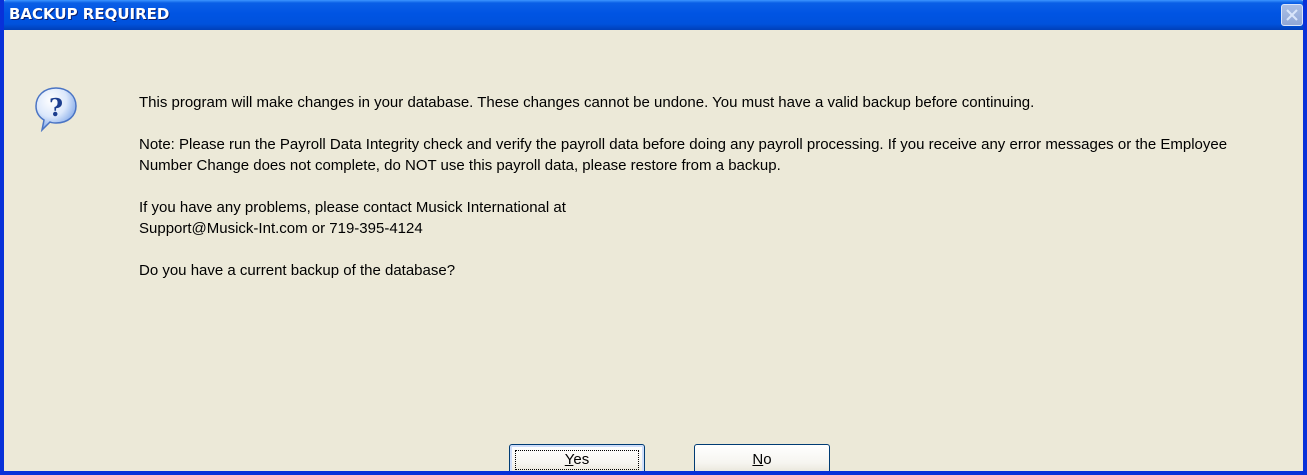 This screenshot has height=475, width=1307. Describe the element at coordinates (669, 457) in the screenshot. I see `button-row: Yes No` at that location.